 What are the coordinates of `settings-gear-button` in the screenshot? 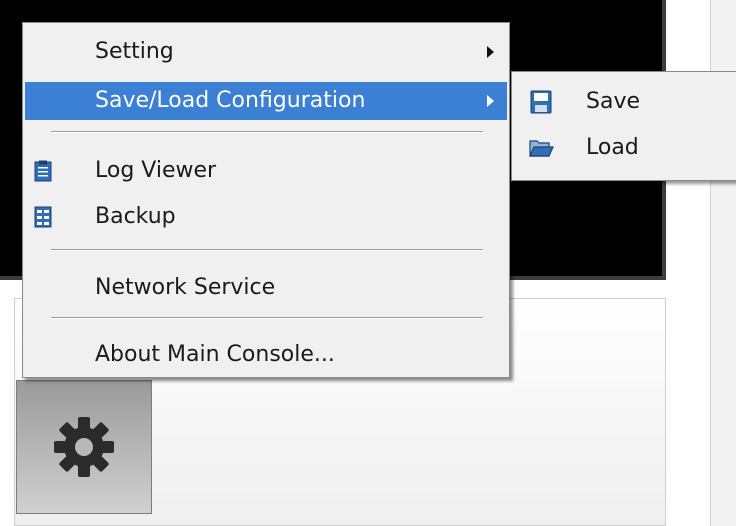 It's located at (84, 447).